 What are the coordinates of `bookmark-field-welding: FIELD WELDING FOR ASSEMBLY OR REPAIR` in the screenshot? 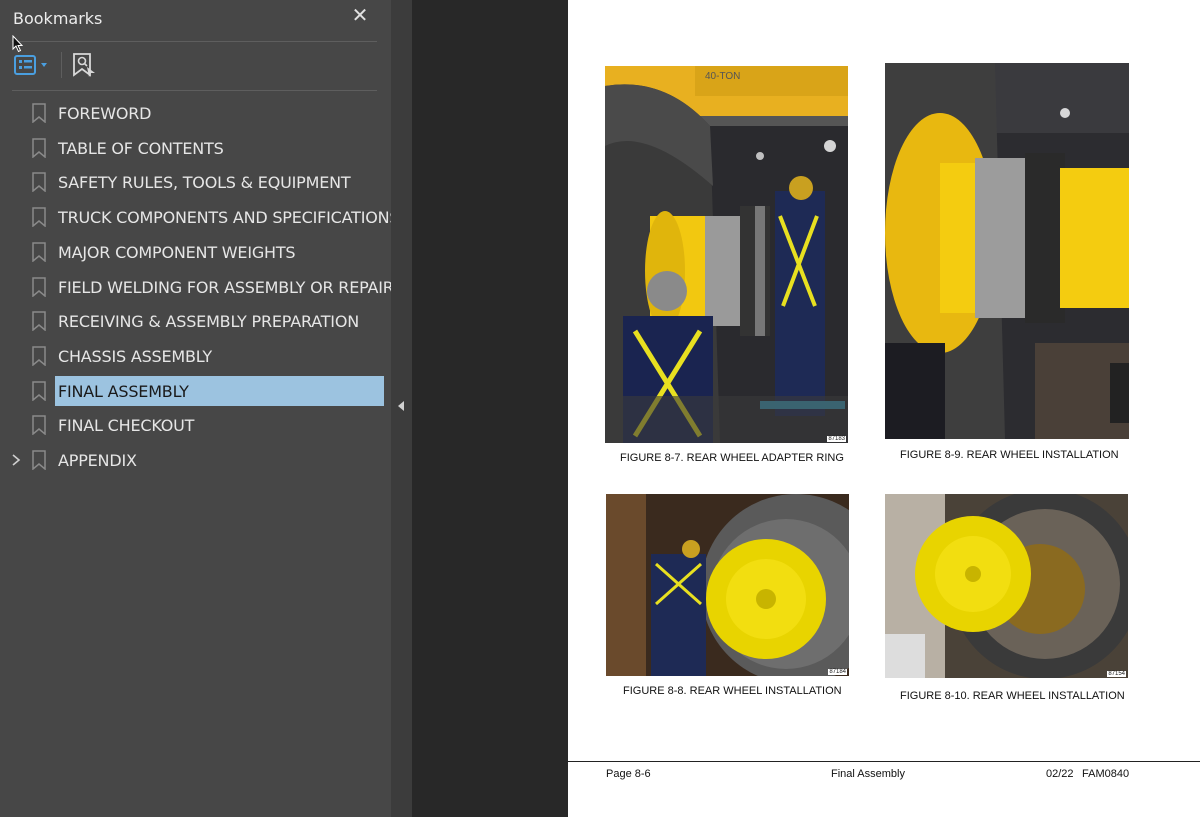 It's located at (197, 287).